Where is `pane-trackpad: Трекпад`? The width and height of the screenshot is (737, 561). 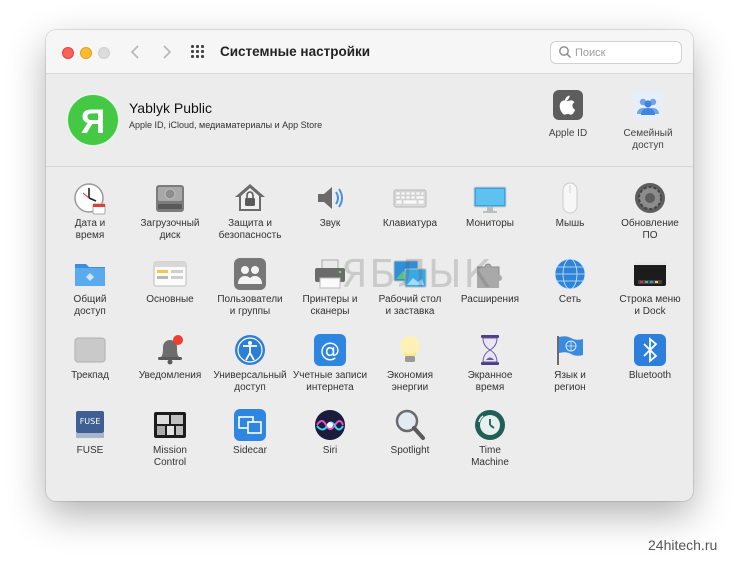
pane-trackpad: Трекпад is located at coordinates (90, 357).